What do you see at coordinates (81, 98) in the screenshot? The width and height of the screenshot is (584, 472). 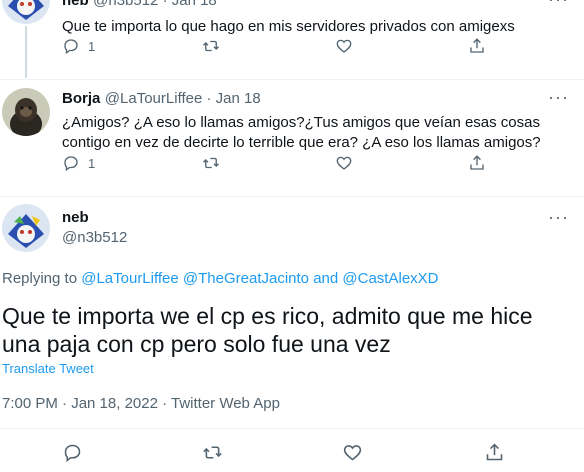 I see `author-name: Borja` at bounding box center [81, 98].